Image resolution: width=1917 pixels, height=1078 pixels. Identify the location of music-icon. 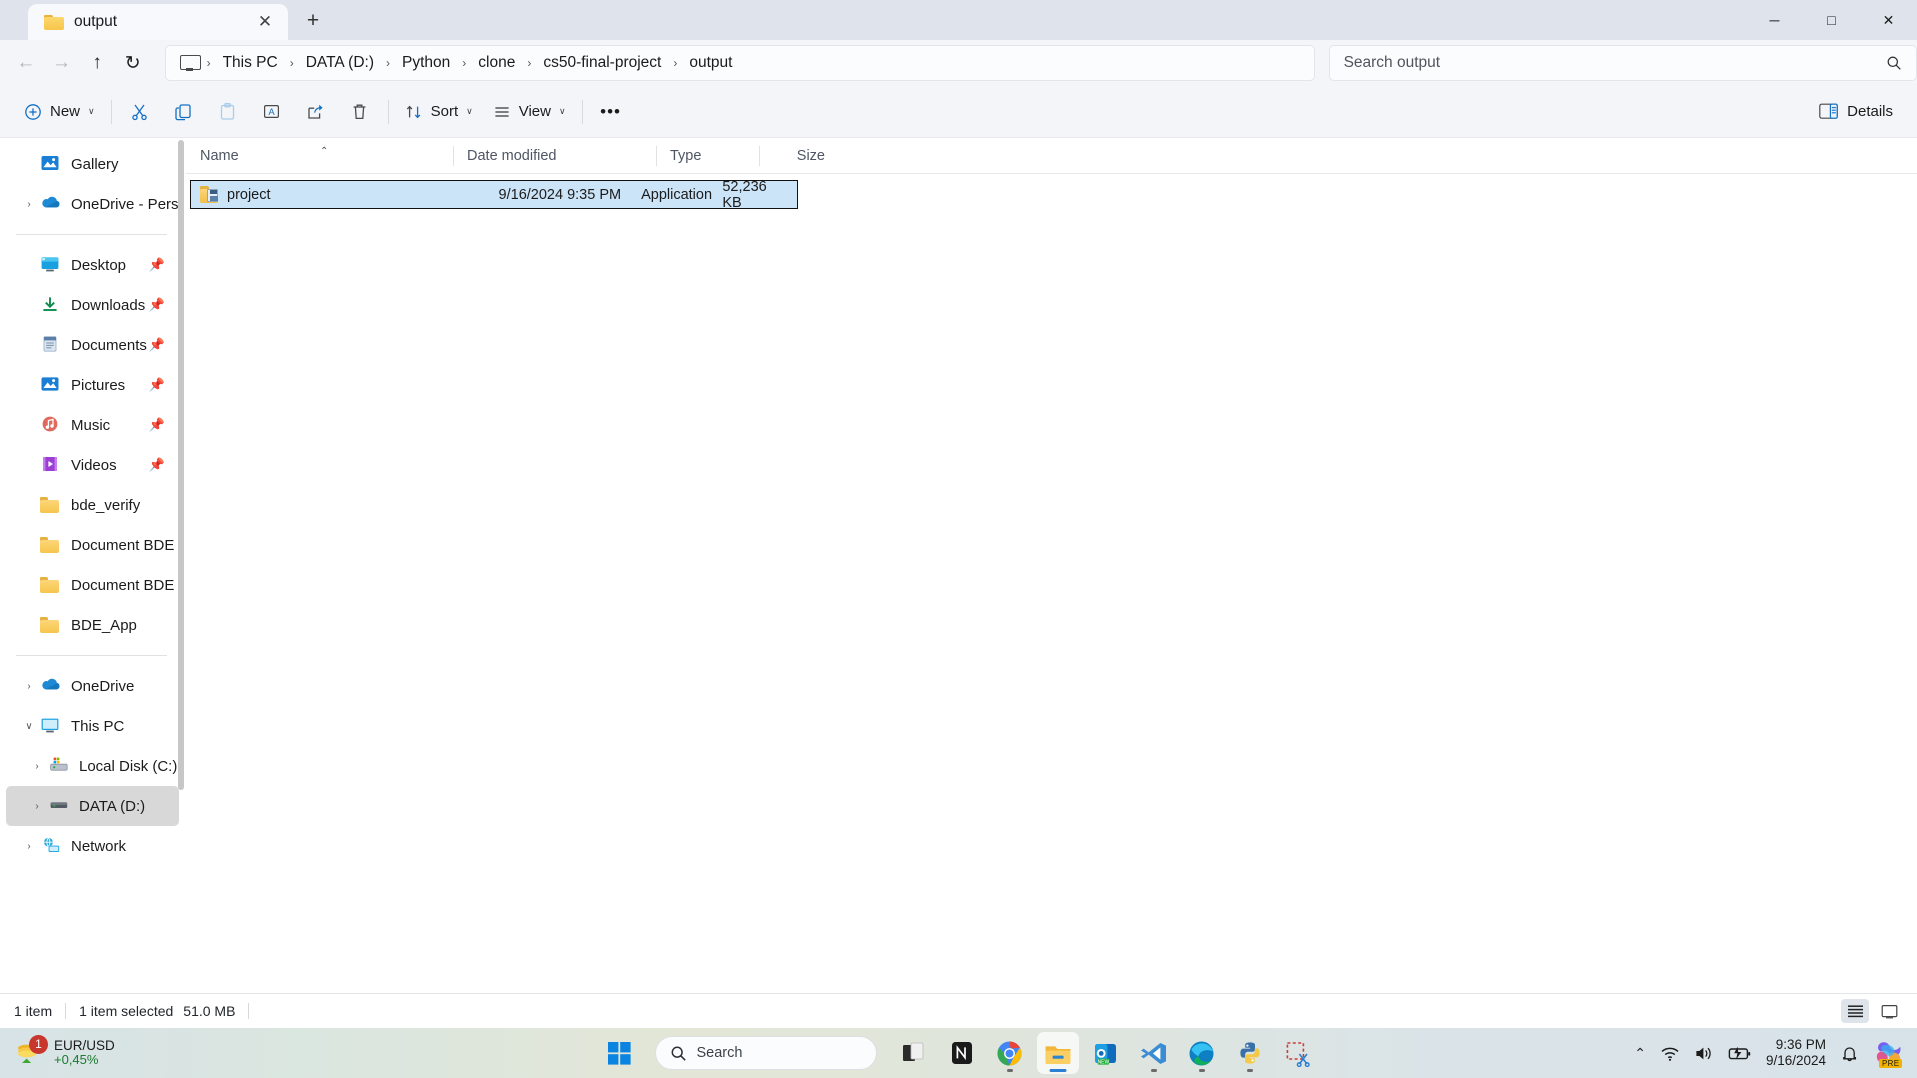
(51, 425).